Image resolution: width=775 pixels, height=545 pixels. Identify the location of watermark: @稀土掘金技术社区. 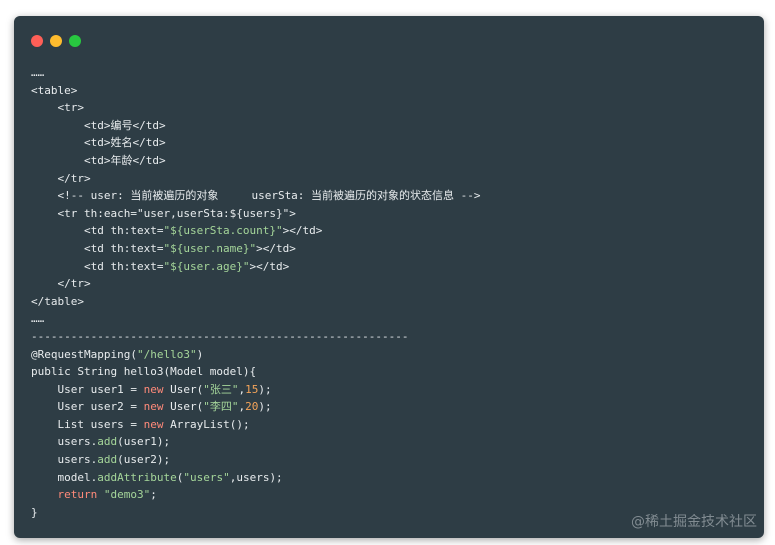
(694, 522).